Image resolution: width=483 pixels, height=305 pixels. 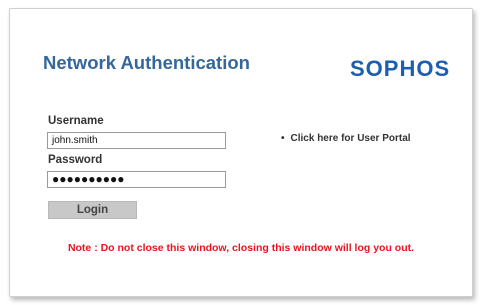 I want to click on login-button: Login, so click(x=92, y=210).